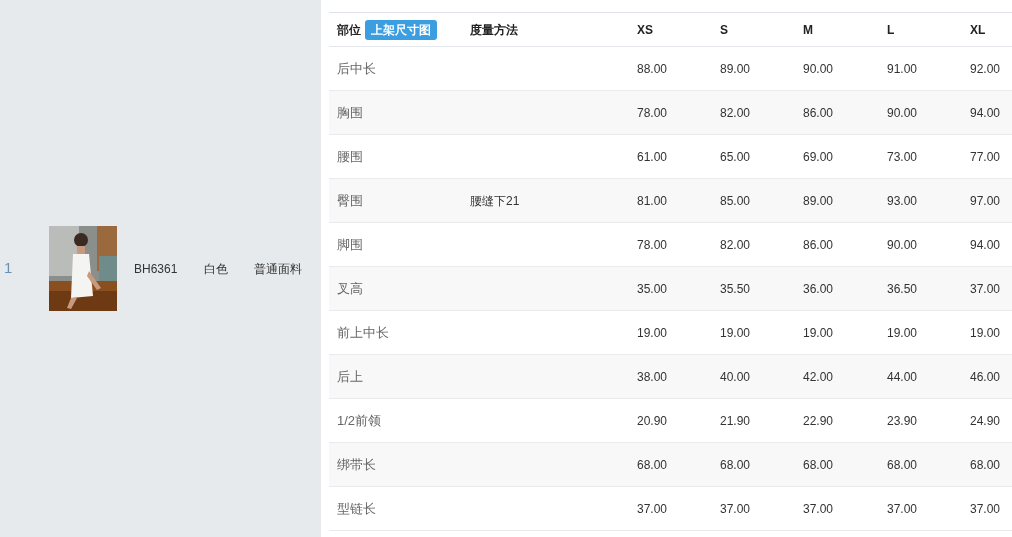 The width and height of the screenshot is (1012, 537). What do you see at coordinates (986, 377) in the screenshot?
I see `table-cell-text: 46.00` at bounding box center [986, 377].